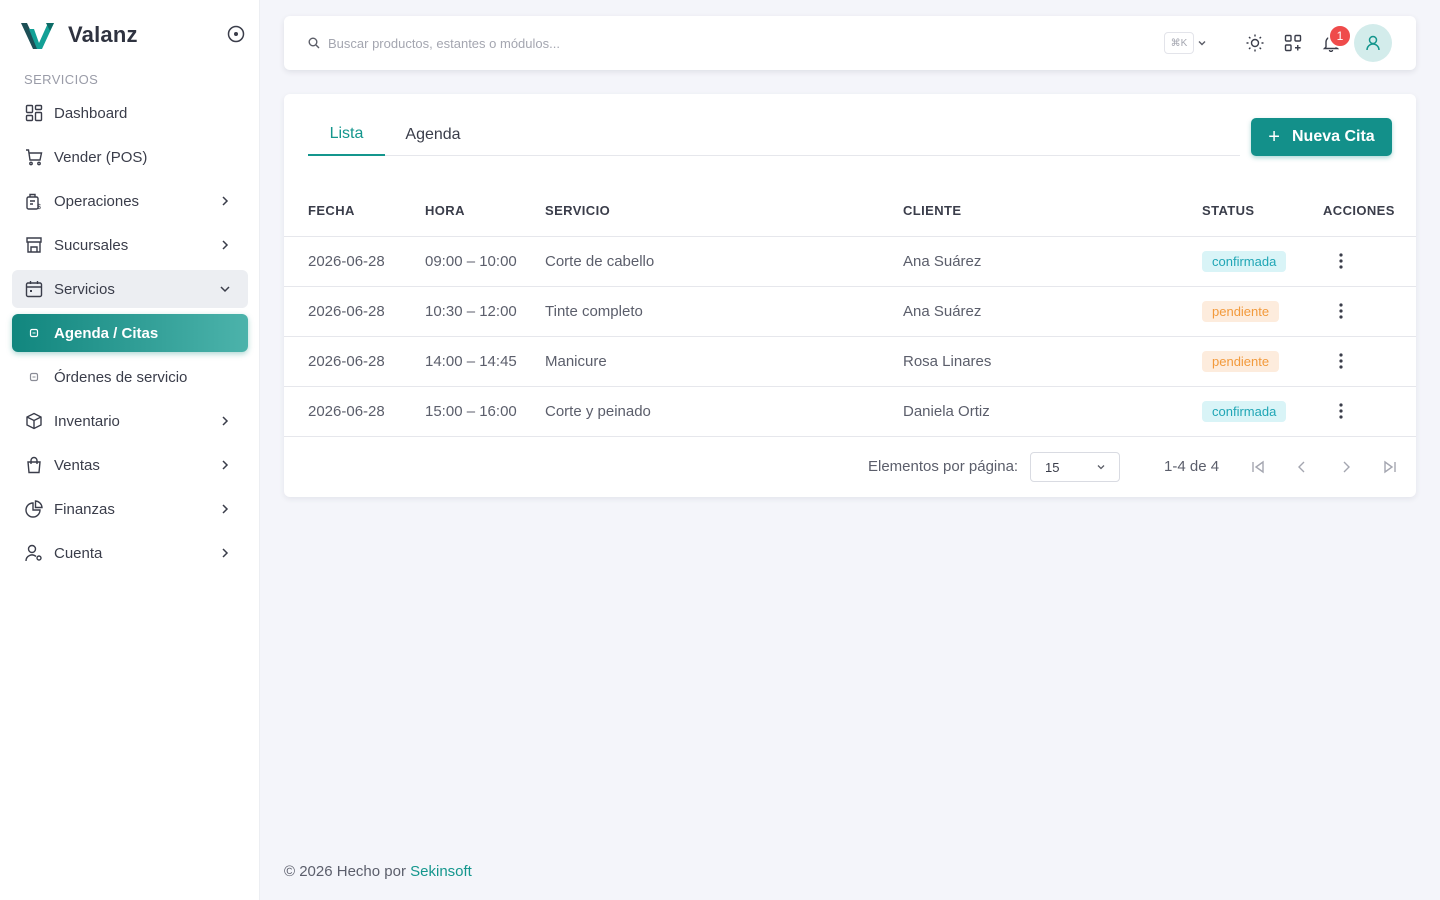  Describe the element at coordinates (130, 377) in the screenshot. I see `sidebar-item-ordenes-servicio: Órdenes de servicio` at that location.